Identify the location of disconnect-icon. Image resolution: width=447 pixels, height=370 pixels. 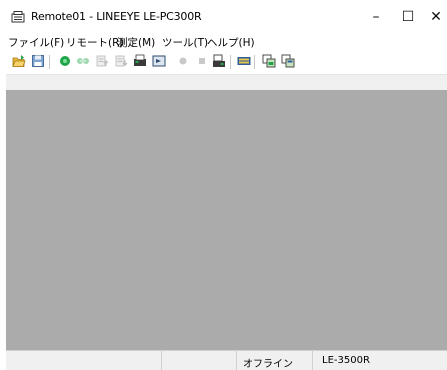
(83, 61).